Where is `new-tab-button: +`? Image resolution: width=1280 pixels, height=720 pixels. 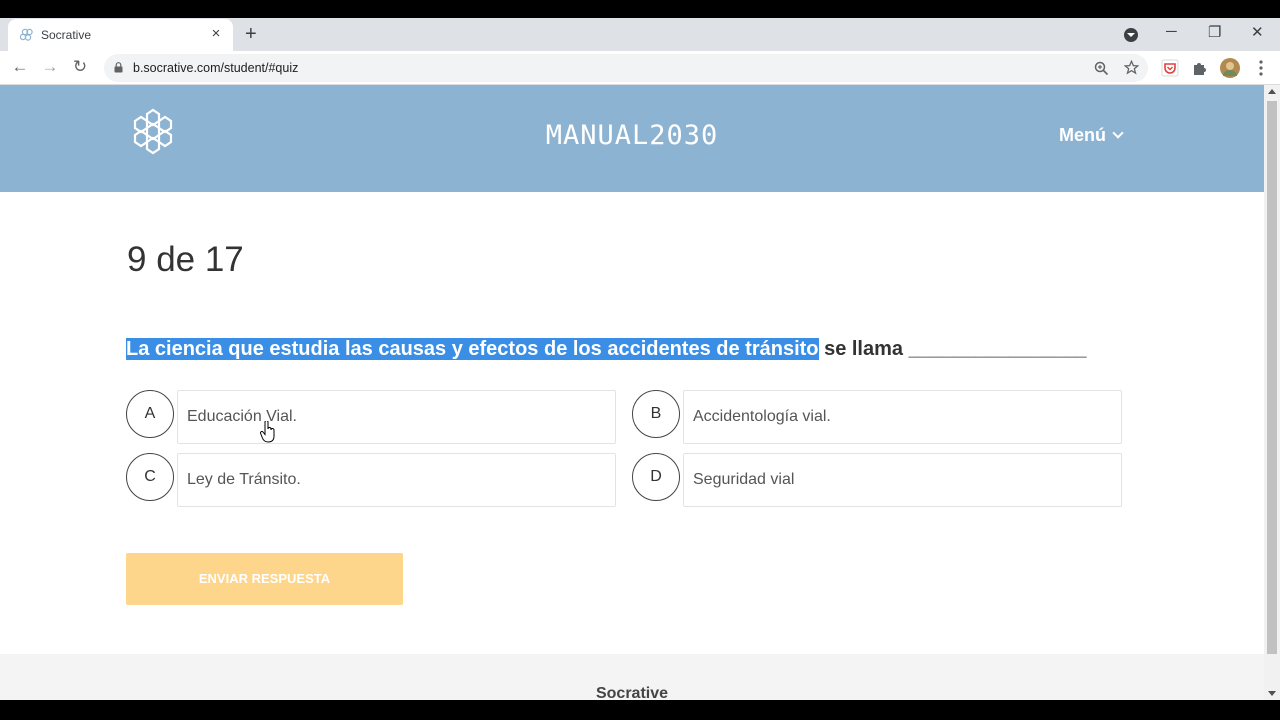 new-tab-button: + is located at coordinates (251, 34).